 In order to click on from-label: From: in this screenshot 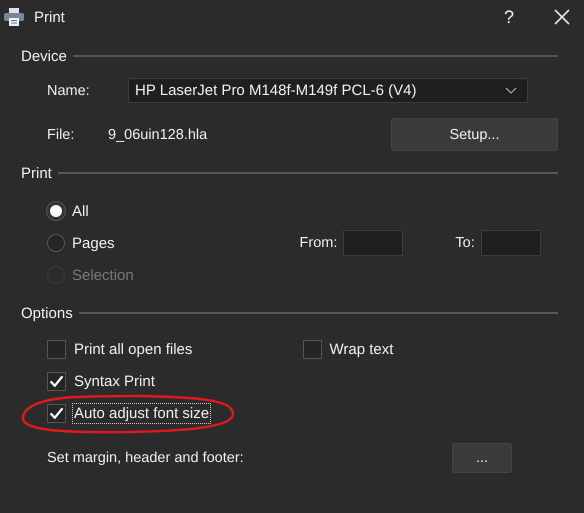, I will do `click(319, 243)`.